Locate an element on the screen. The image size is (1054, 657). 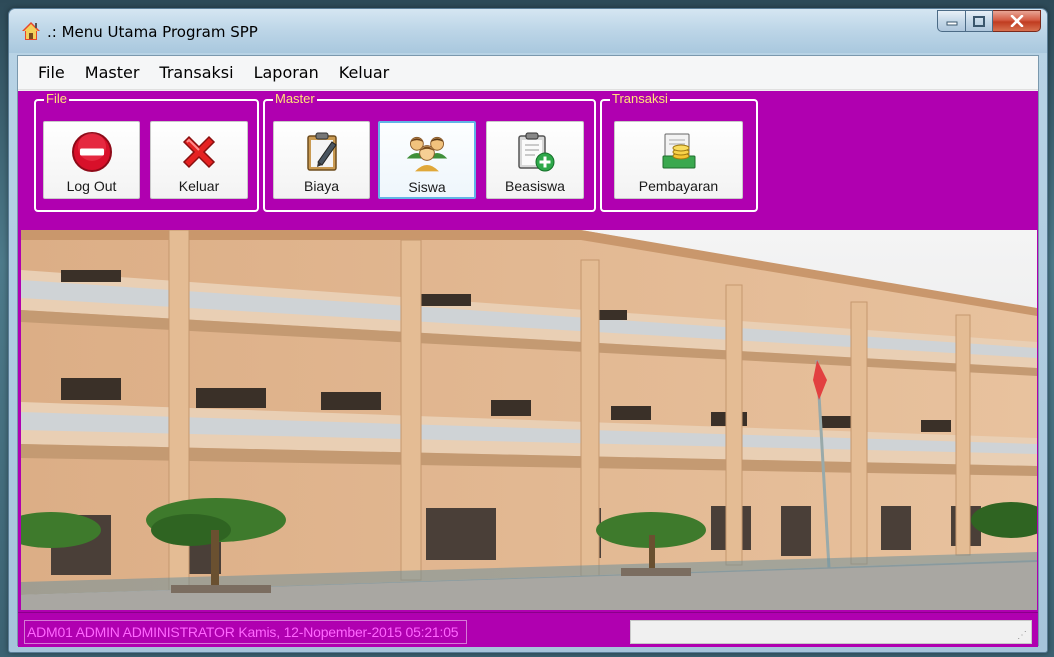
window-controls is located at coordinates (989, 21).